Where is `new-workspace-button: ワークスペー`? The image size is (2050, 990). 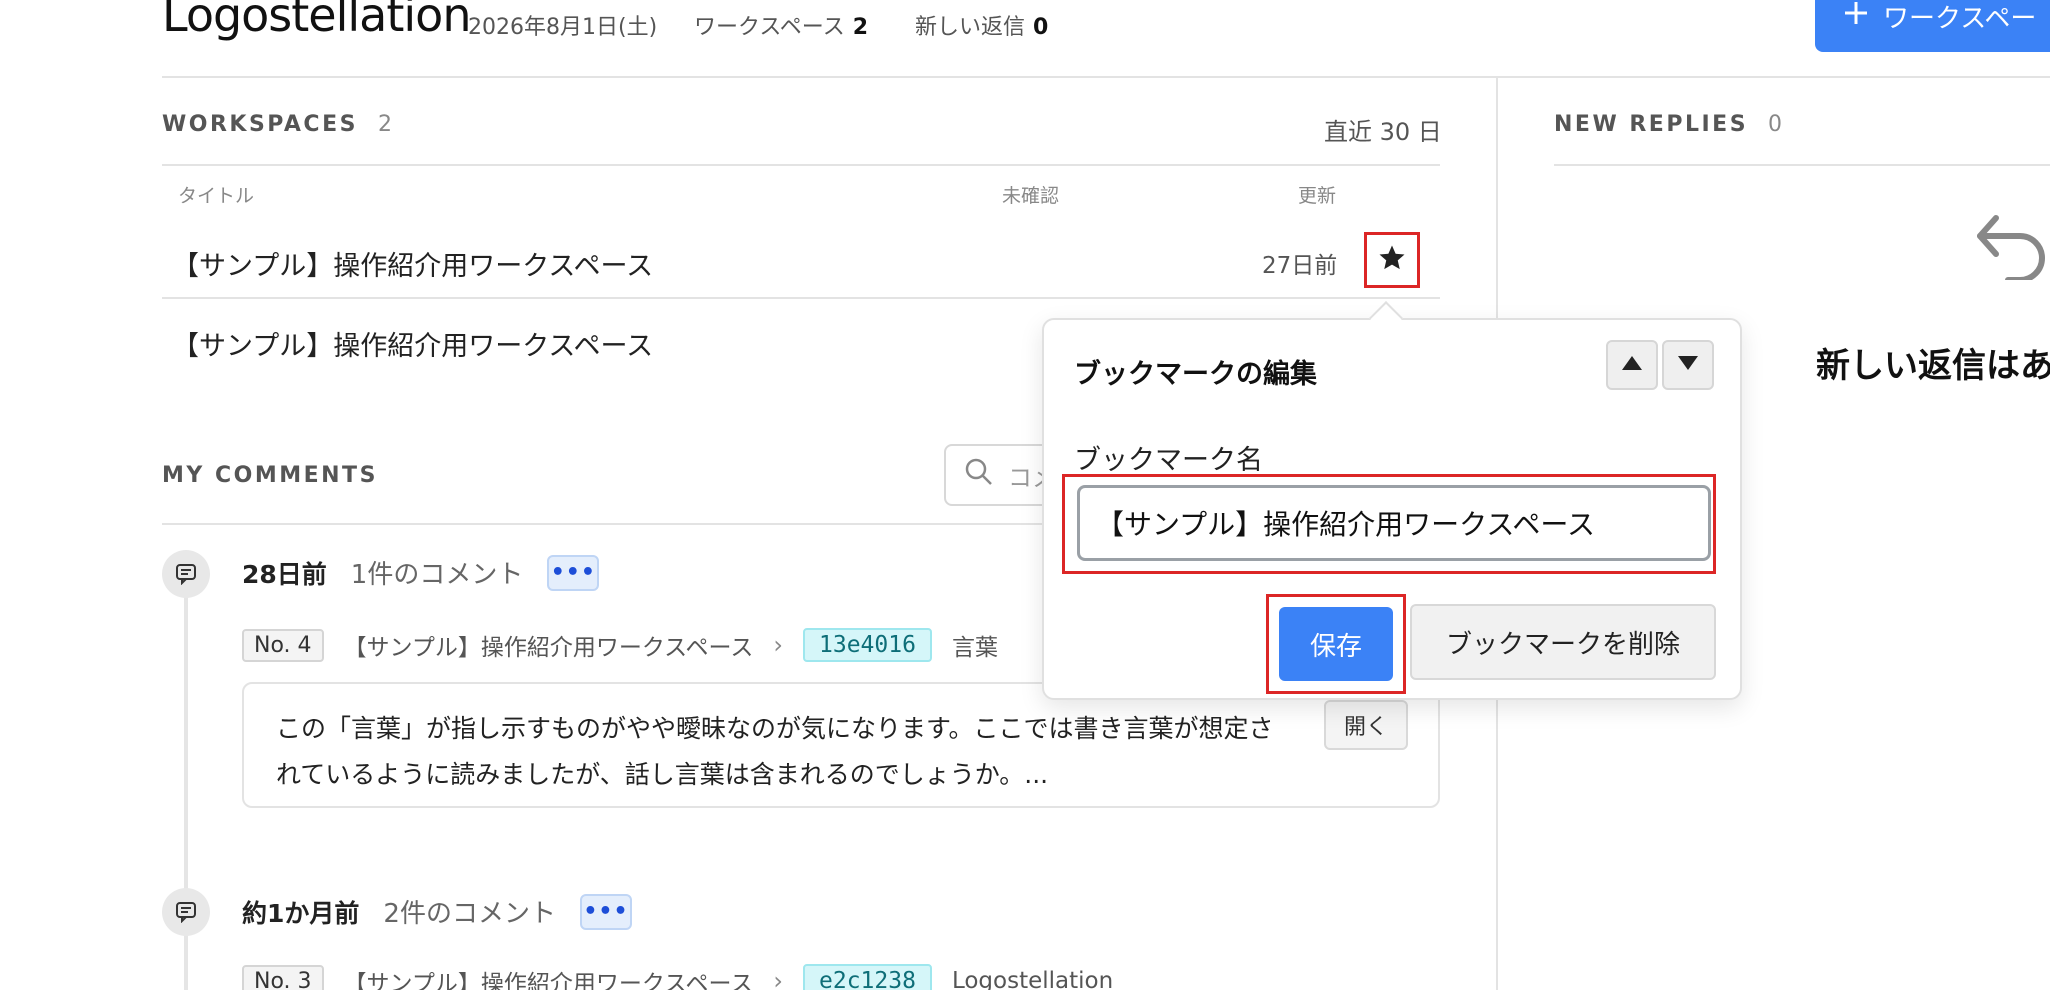
new-workspace-button: ワークスペー is located at coordinates (1932, 26).